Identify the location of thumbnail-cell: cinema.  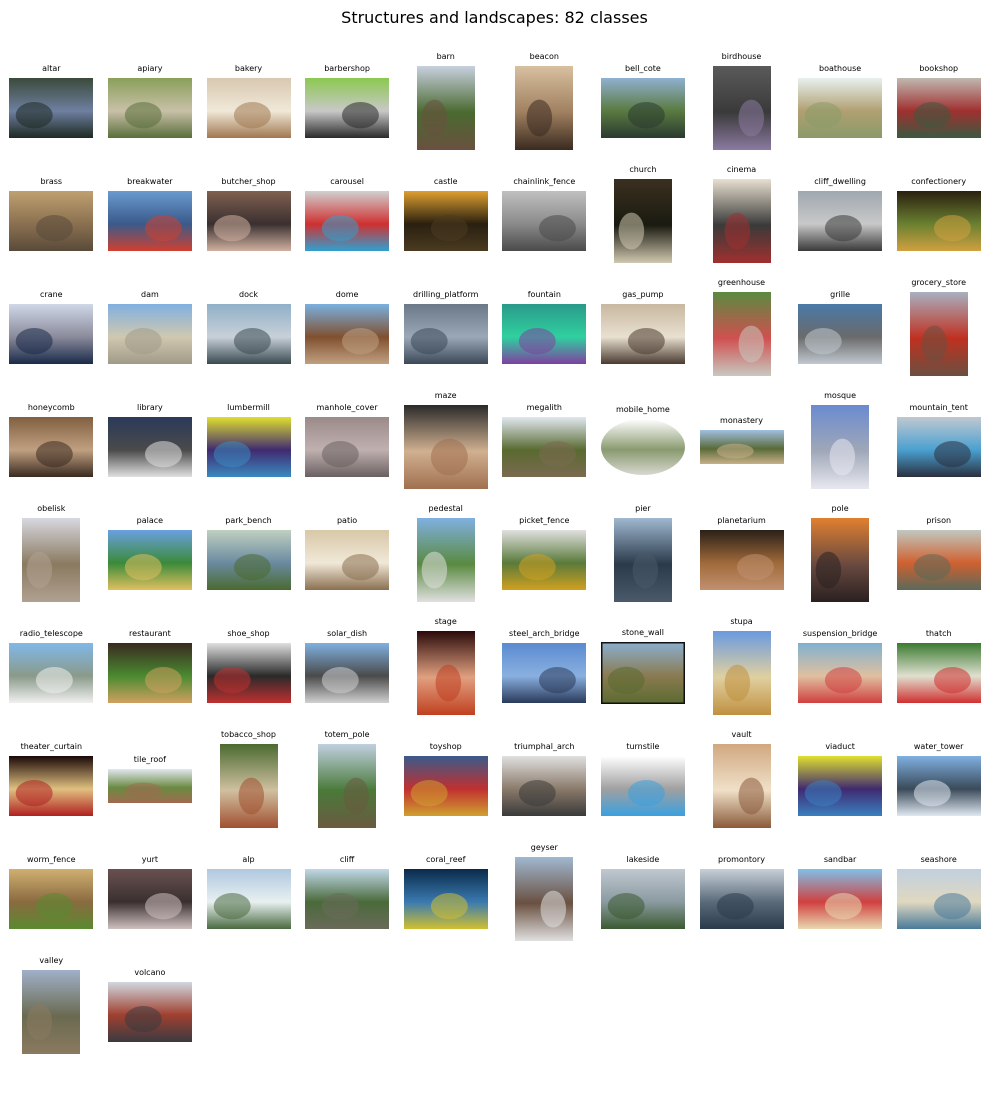
(741, 217).